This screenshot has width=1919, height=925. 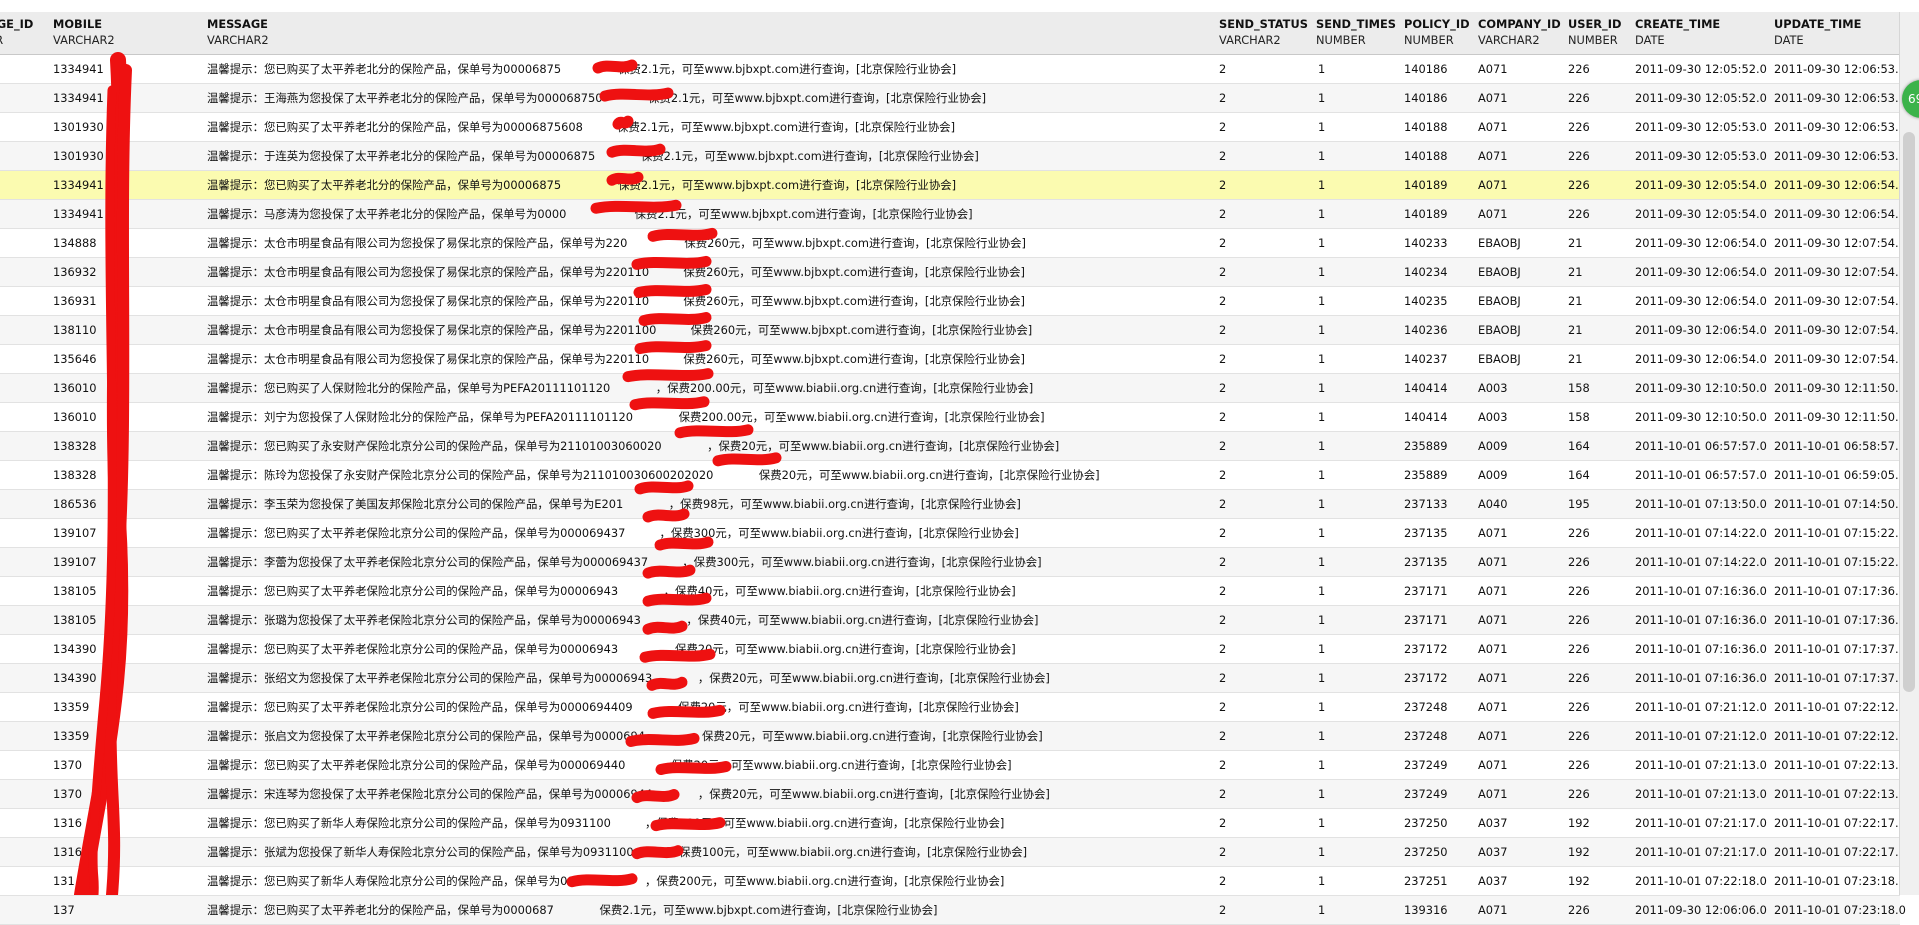 What do you see at coordinates (74, 272) in the screenshot?
I see `cell-mobile: 136932` at bounding box center [74, 272].